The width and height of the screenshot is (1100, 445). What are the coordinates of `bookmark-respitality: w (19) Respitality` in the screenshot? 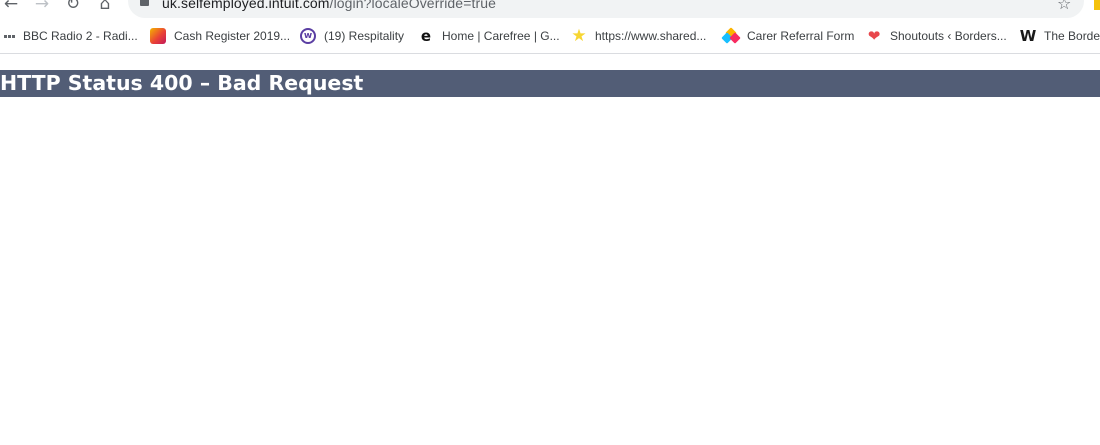 It's located at (352, 36).